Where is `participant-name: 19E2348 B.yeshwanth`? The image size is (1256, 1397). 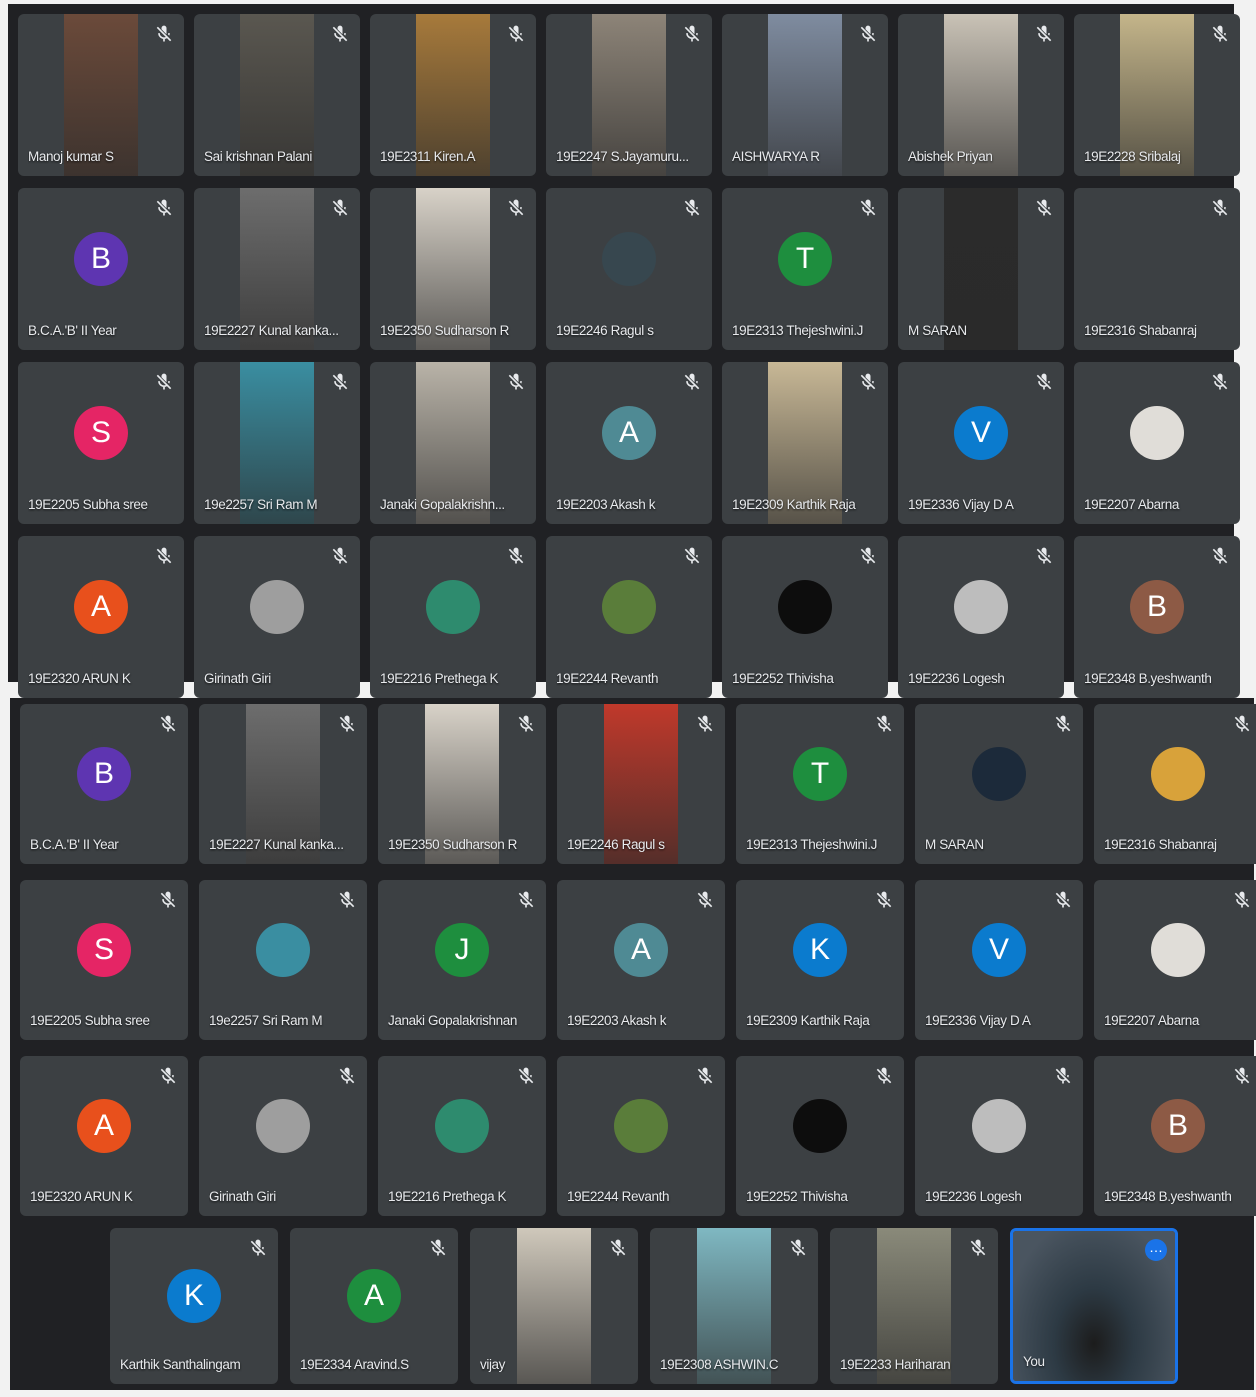
participant-name: 19E2348 B.yeshwanth is located at coordinates (1148, 678).